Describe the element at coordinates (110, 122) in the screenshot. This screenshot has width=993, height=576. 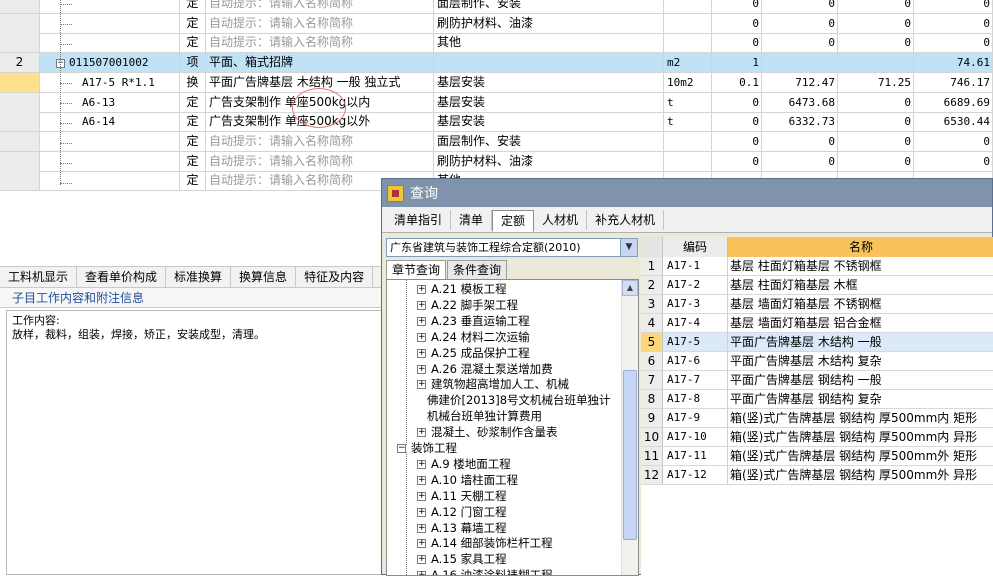
I see `quota-code: A6-14` at that location.